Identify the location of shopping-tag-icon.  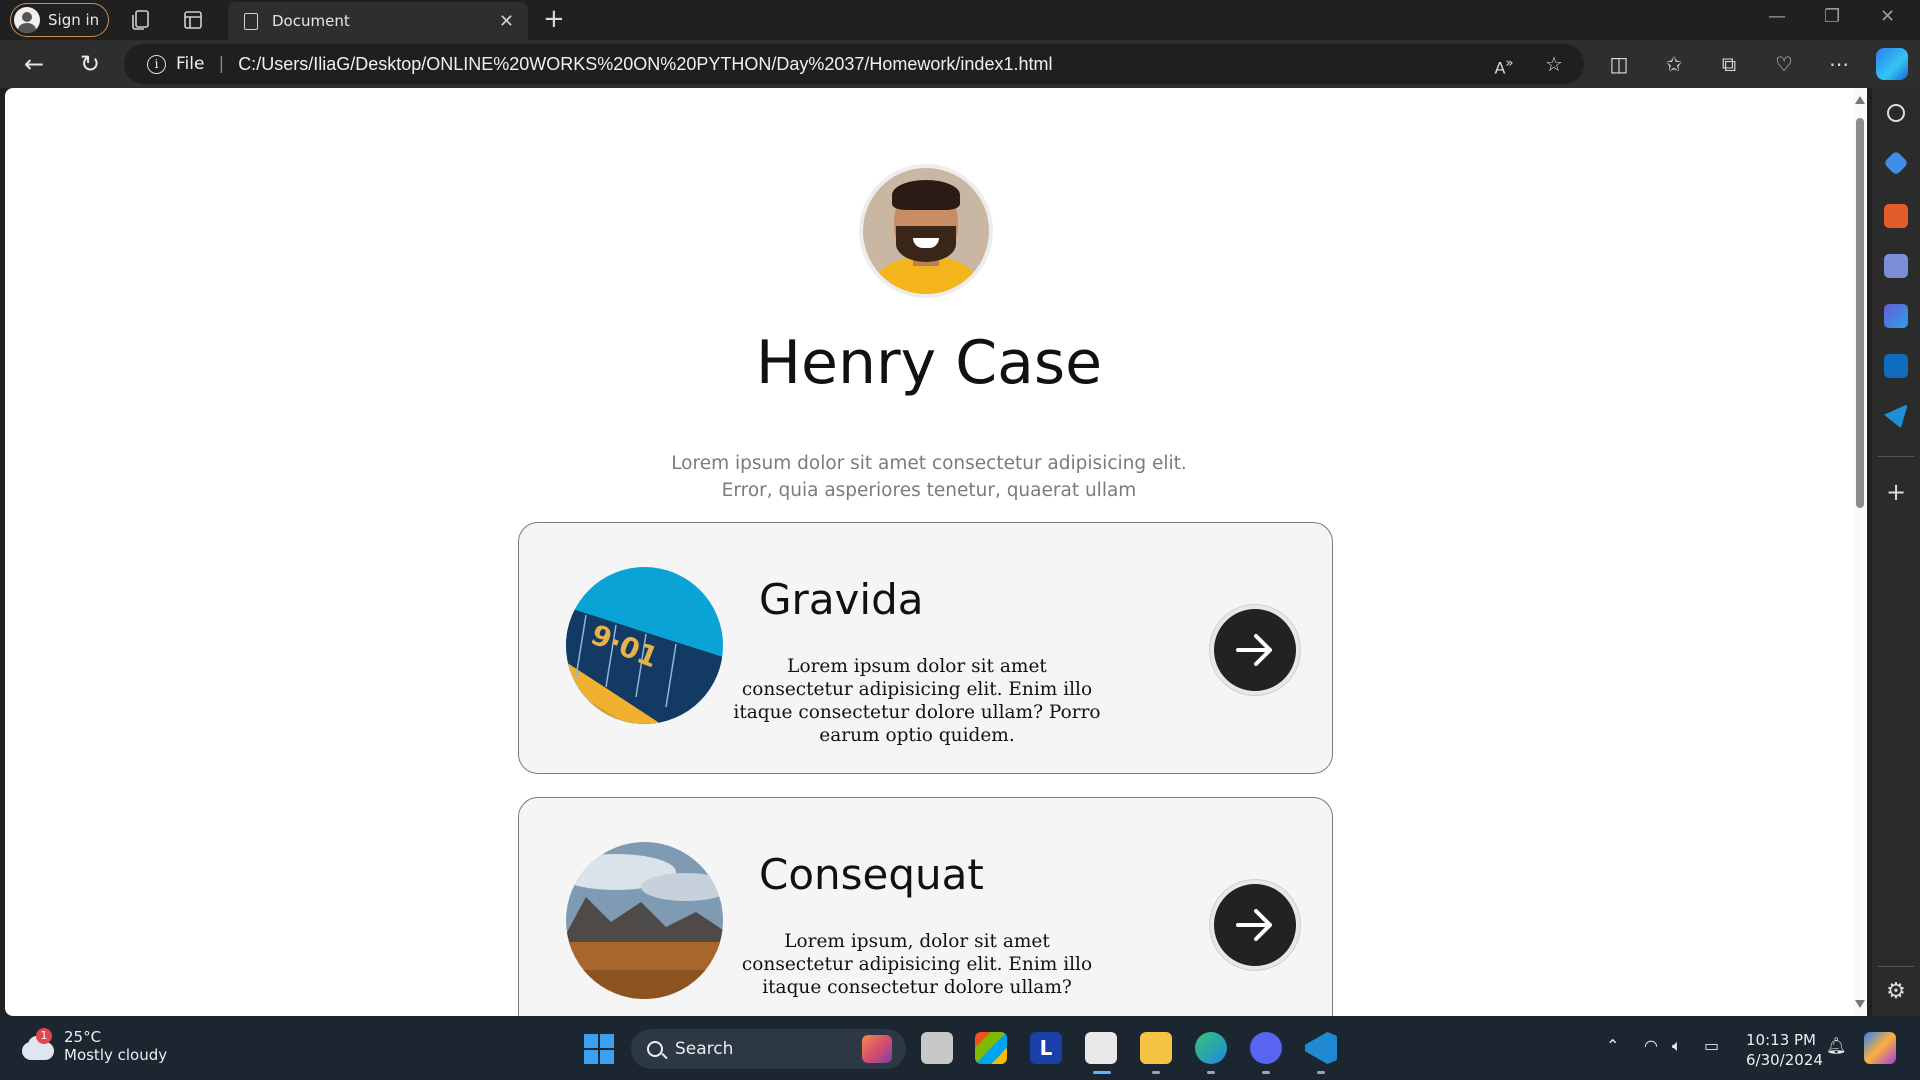
(1896, 163).